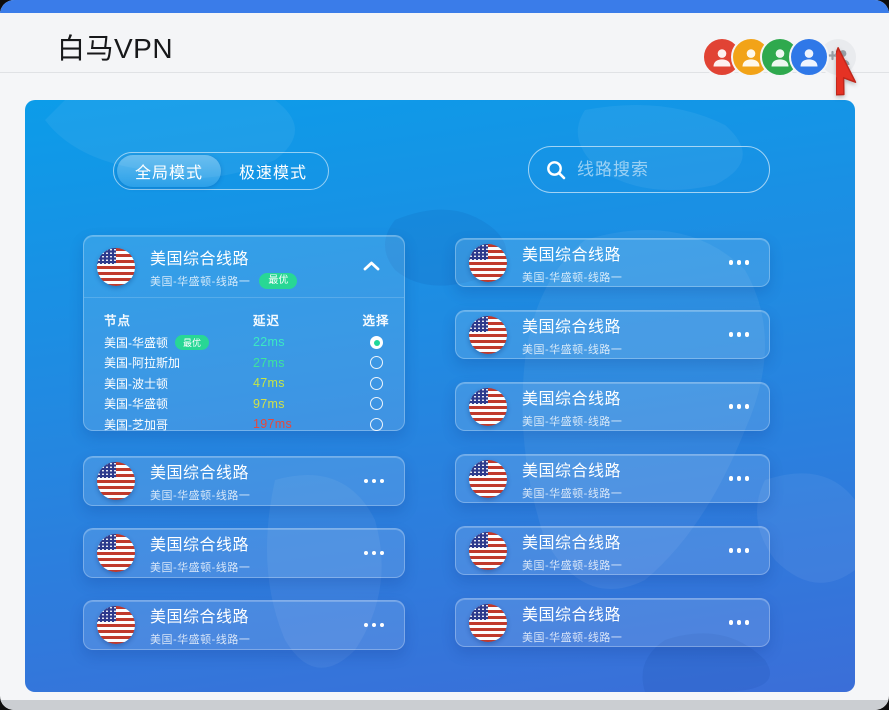 The width and height of the screenshot is (889, 710). I want to click on node-name: 美国-阿拉斯加, so click(142, 363).